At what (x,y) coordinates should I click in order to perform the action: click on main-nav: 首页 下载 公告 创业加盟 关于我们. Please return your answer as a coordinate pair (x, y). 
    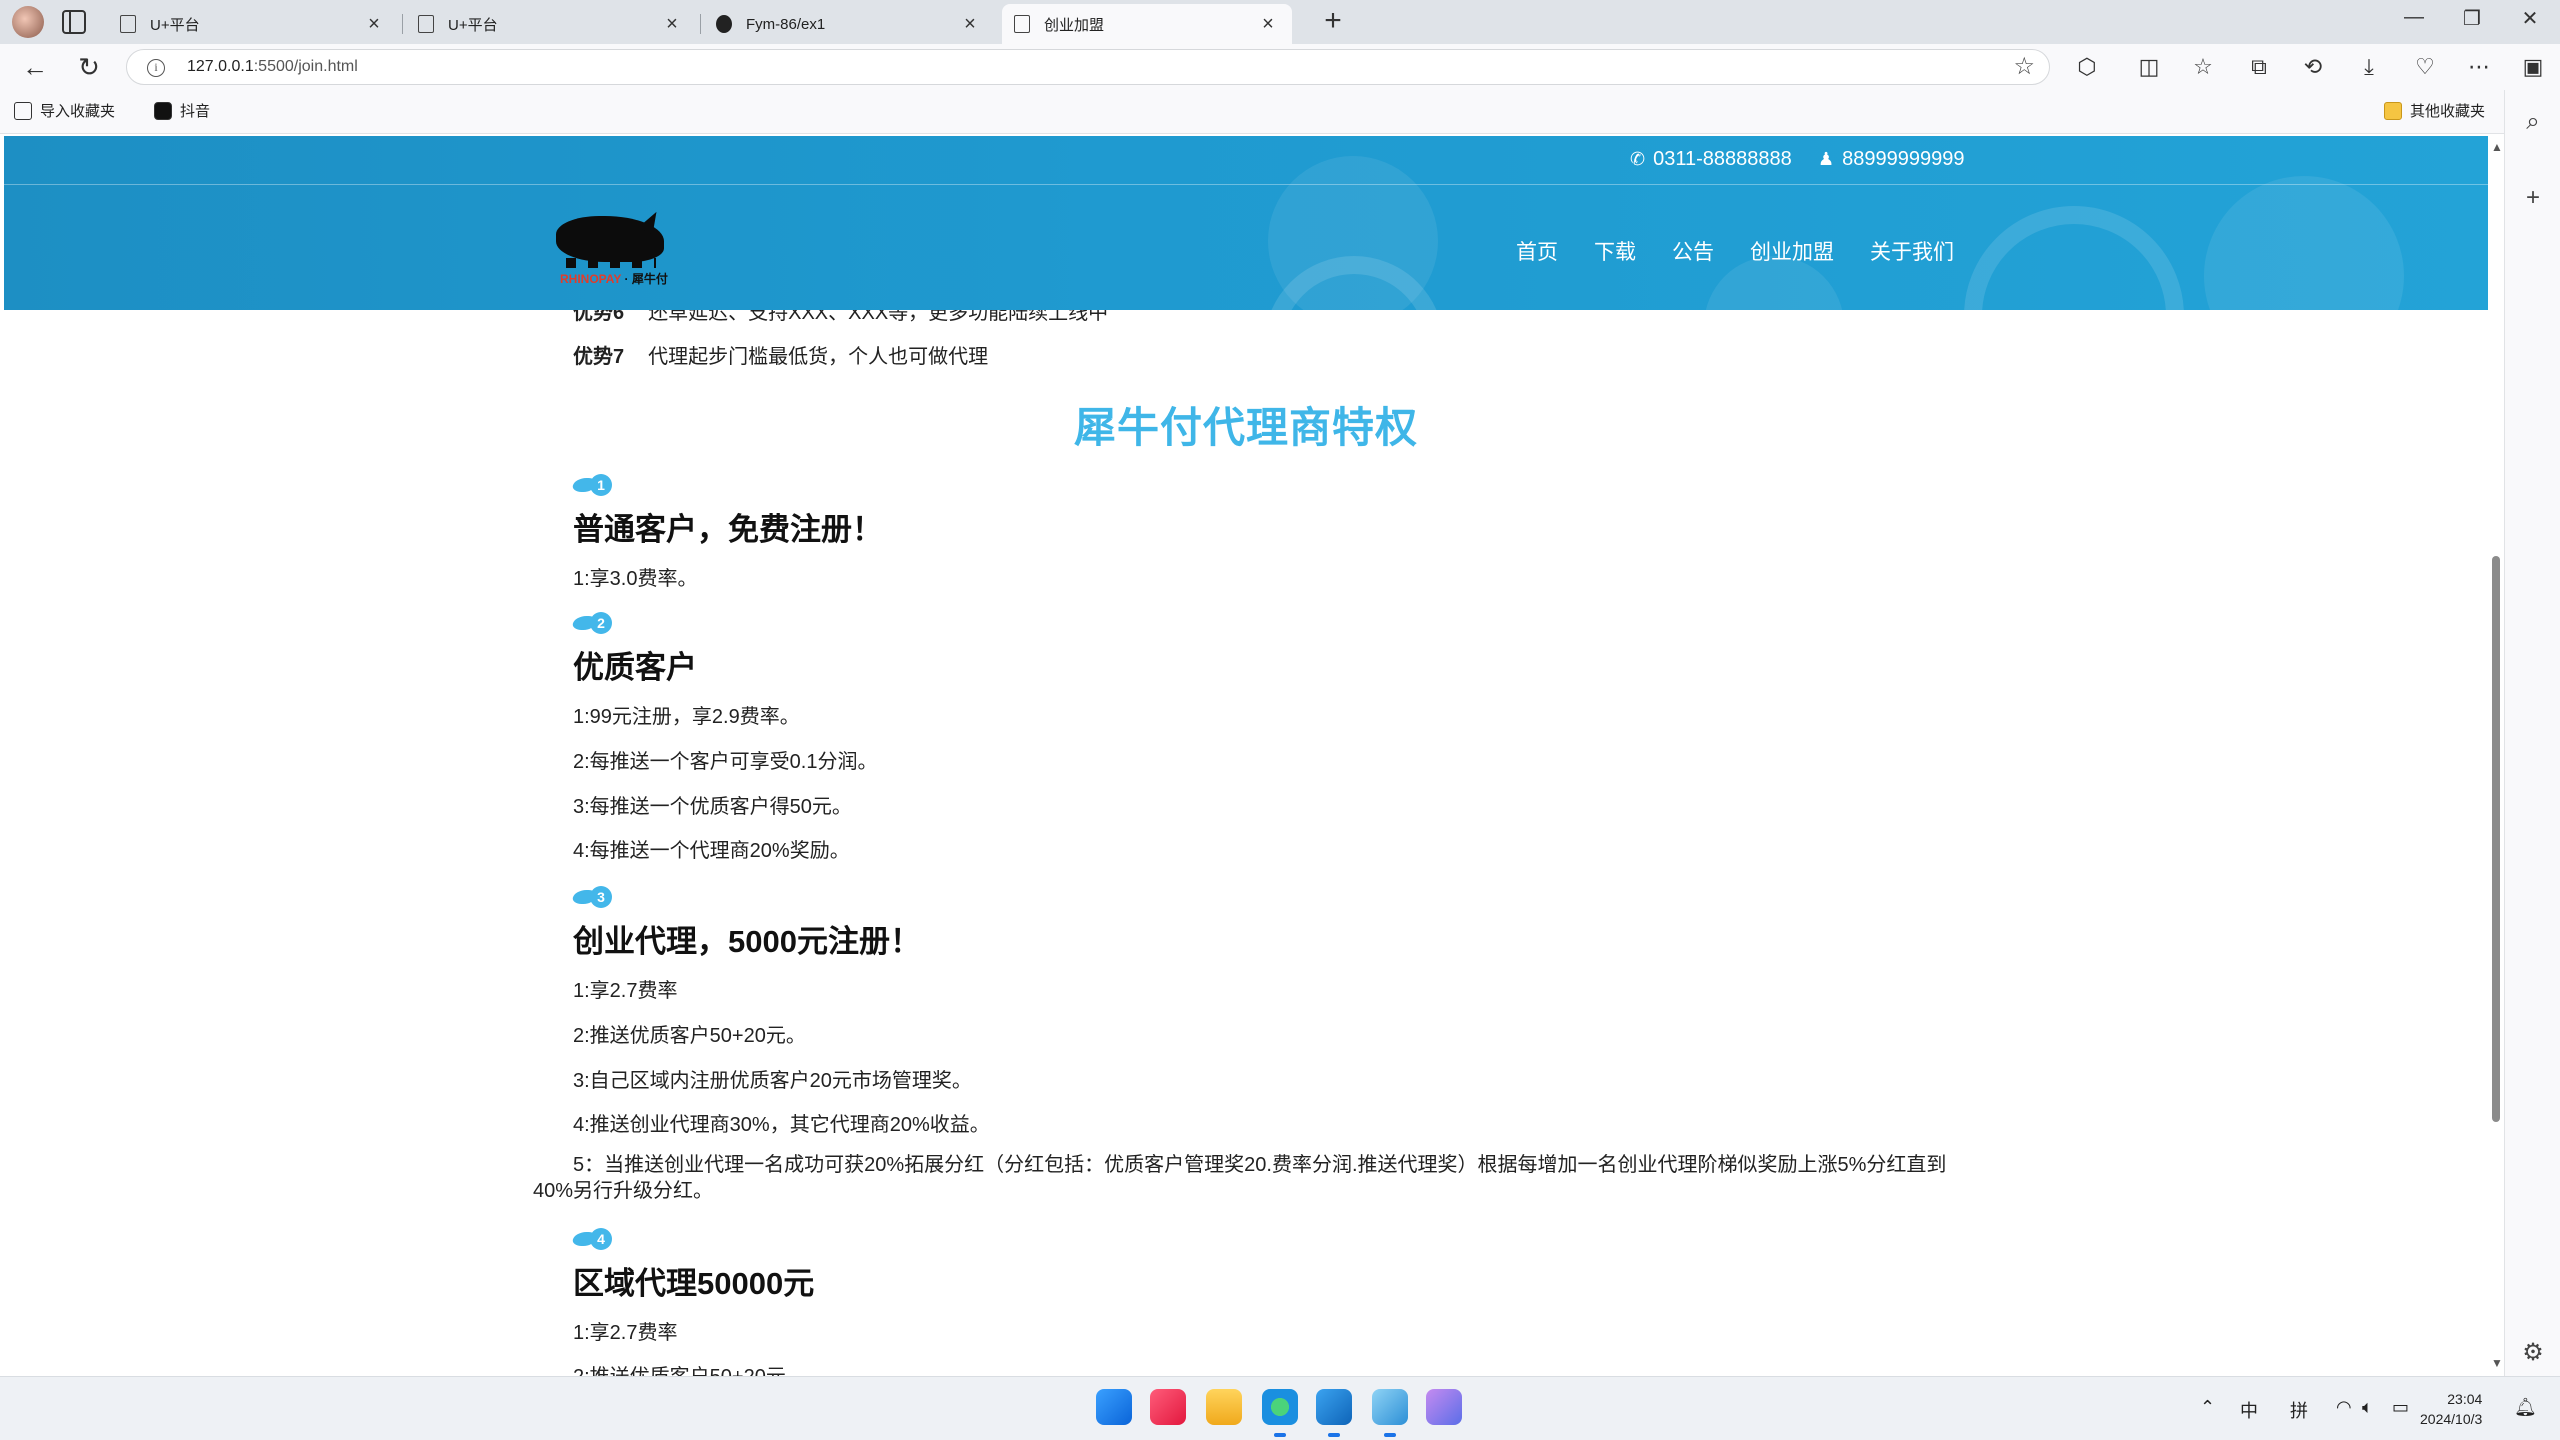
    Looking at the image, I should click on (1735, 251).